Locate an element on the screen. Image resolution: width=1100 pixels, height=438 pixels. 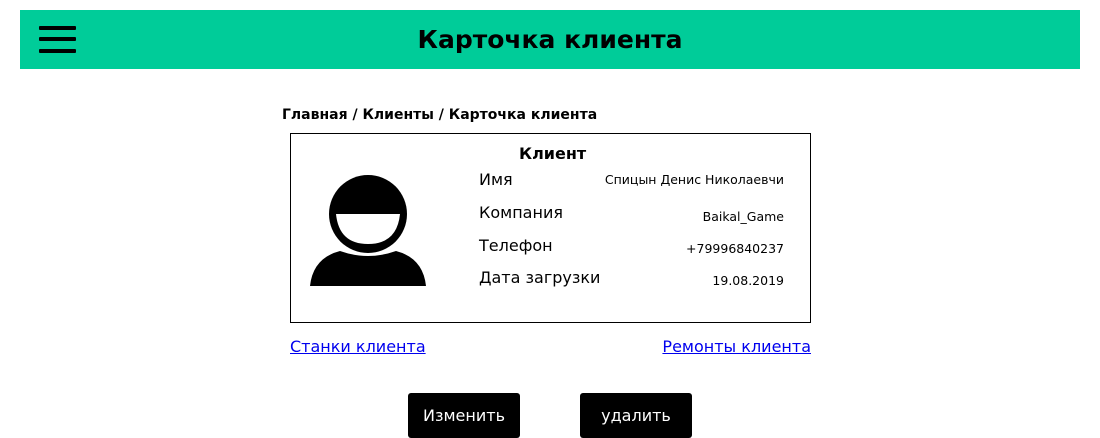
card-title: Клиент is located at coordinates (553, 153).